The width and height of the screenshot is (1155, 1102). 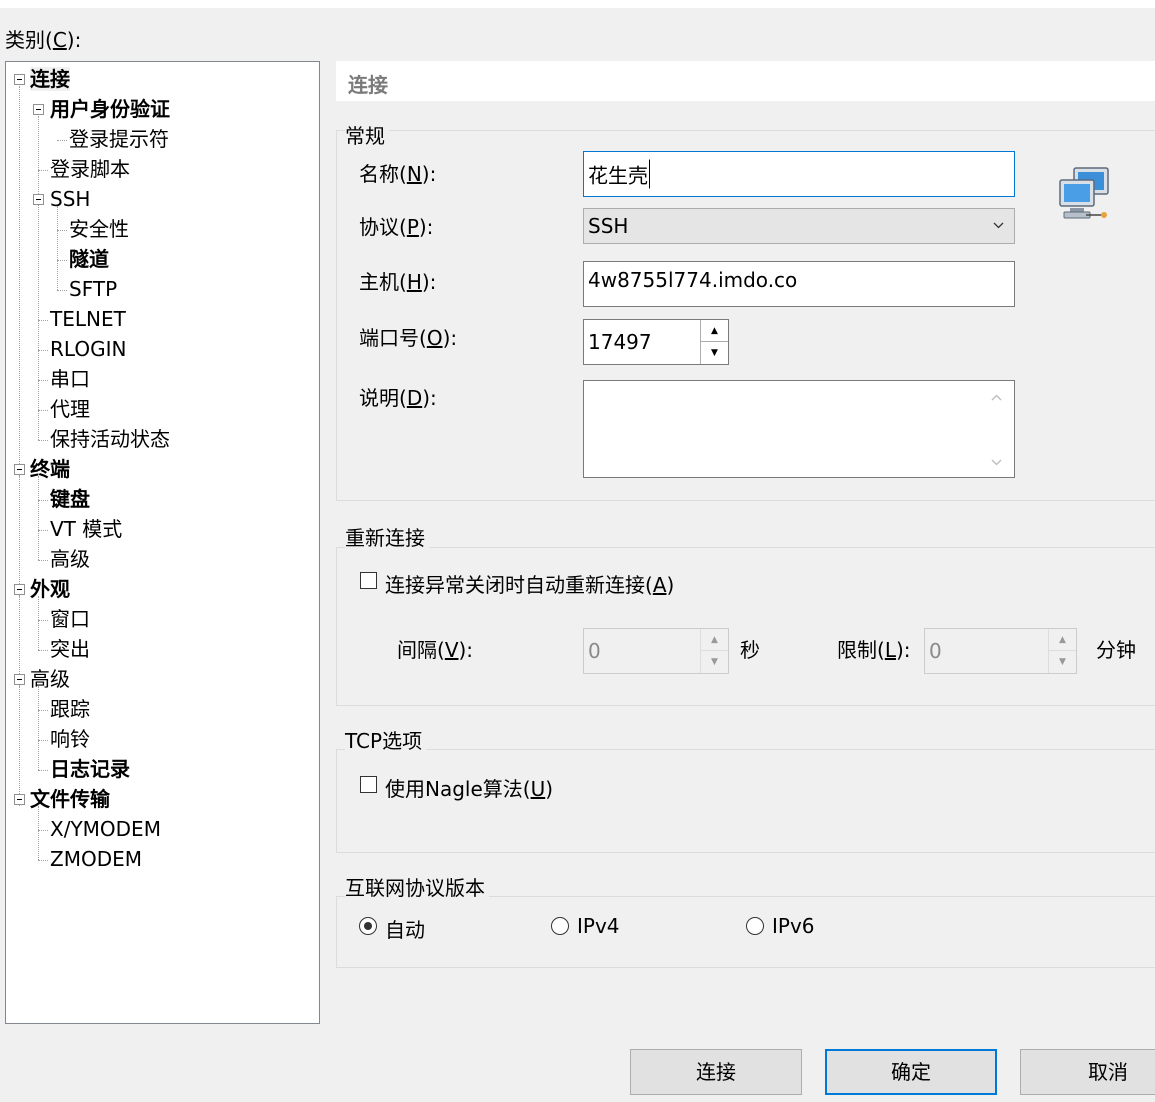 I want to click on port-label: 端口号(O):, so click(x=408, y=338).